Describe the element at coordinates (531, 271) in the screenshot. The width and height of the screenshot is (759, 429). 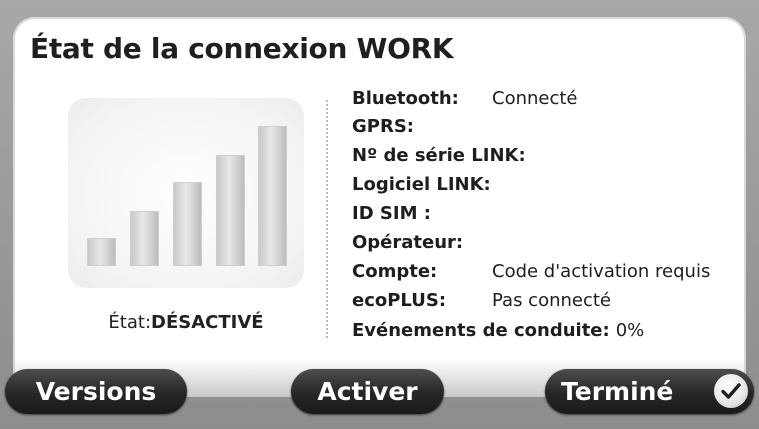
I see `detail-row-account: Compte: Code d'activation requis` at that location.